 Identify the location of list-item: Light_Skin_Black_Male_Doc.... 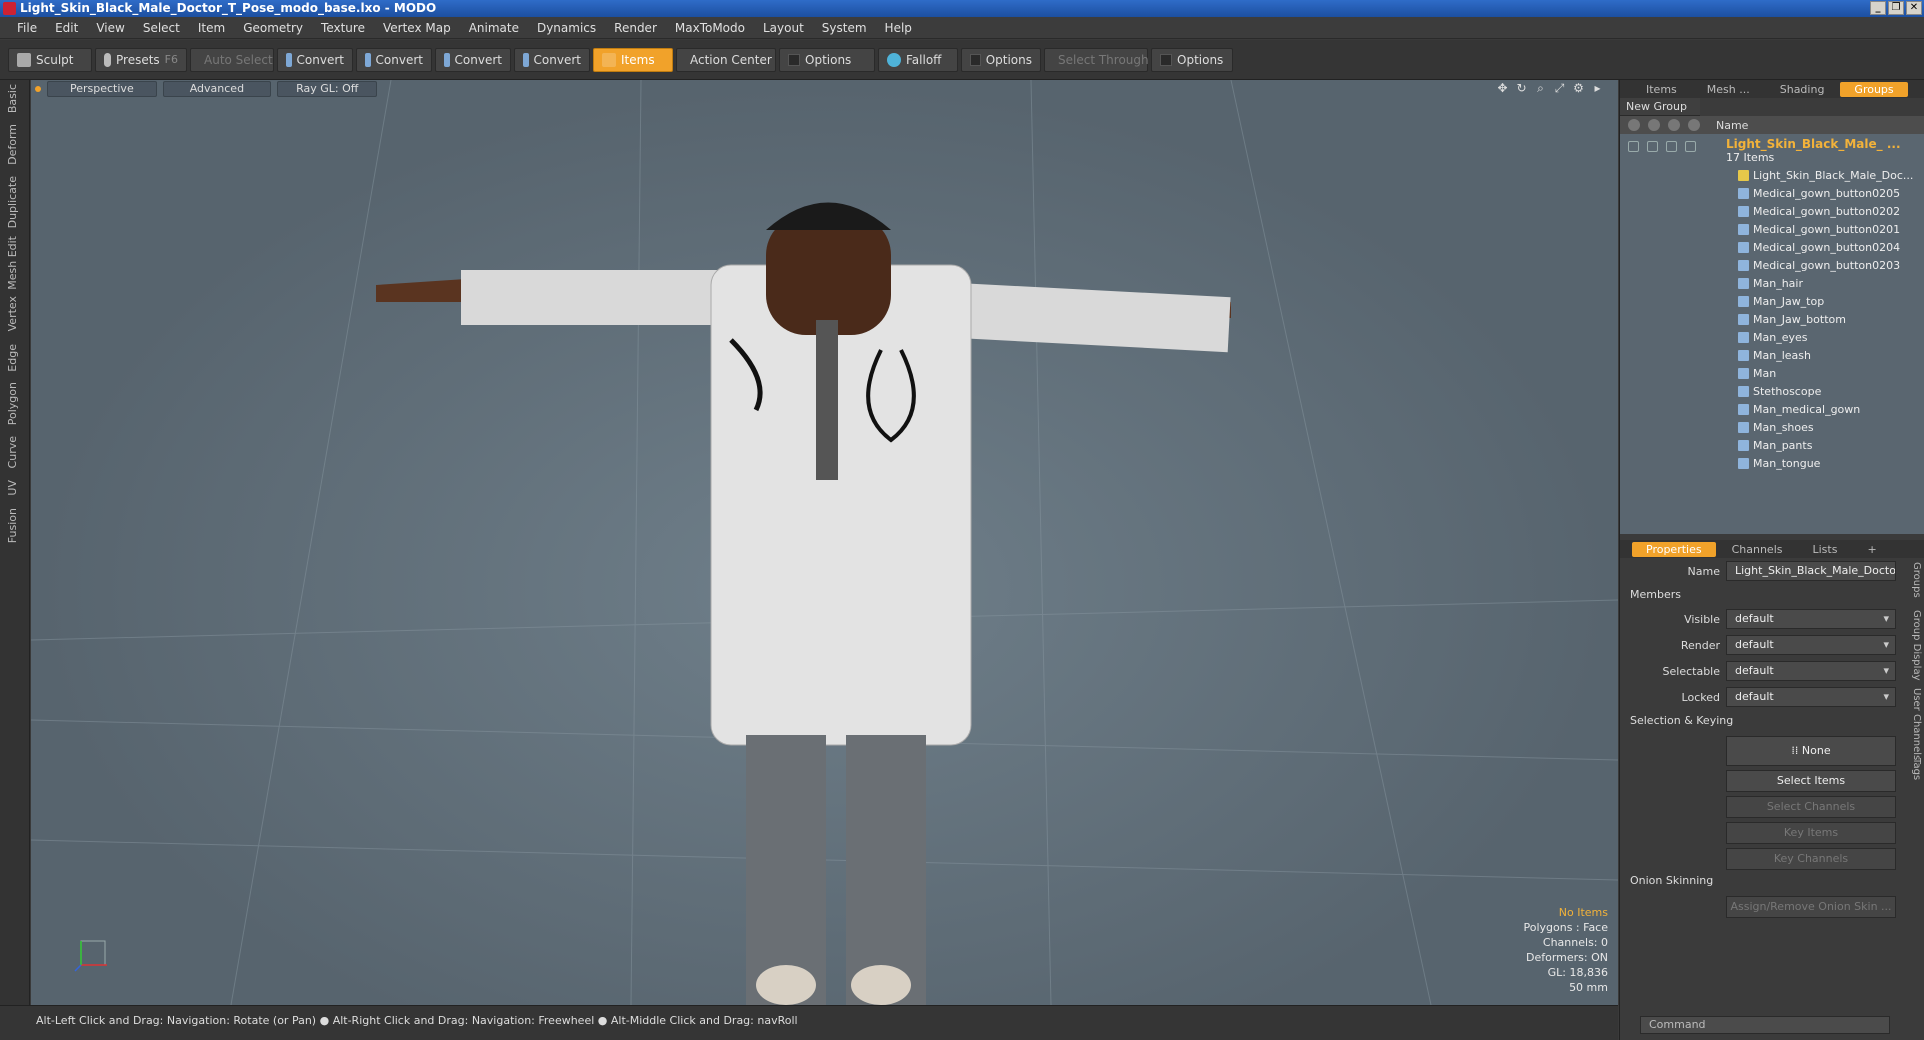
(1772, 175).